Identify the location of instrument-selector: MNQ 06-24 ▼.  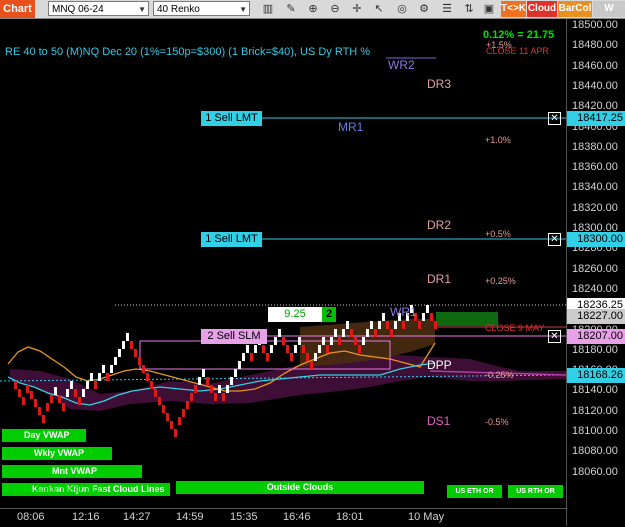
(98, 8).